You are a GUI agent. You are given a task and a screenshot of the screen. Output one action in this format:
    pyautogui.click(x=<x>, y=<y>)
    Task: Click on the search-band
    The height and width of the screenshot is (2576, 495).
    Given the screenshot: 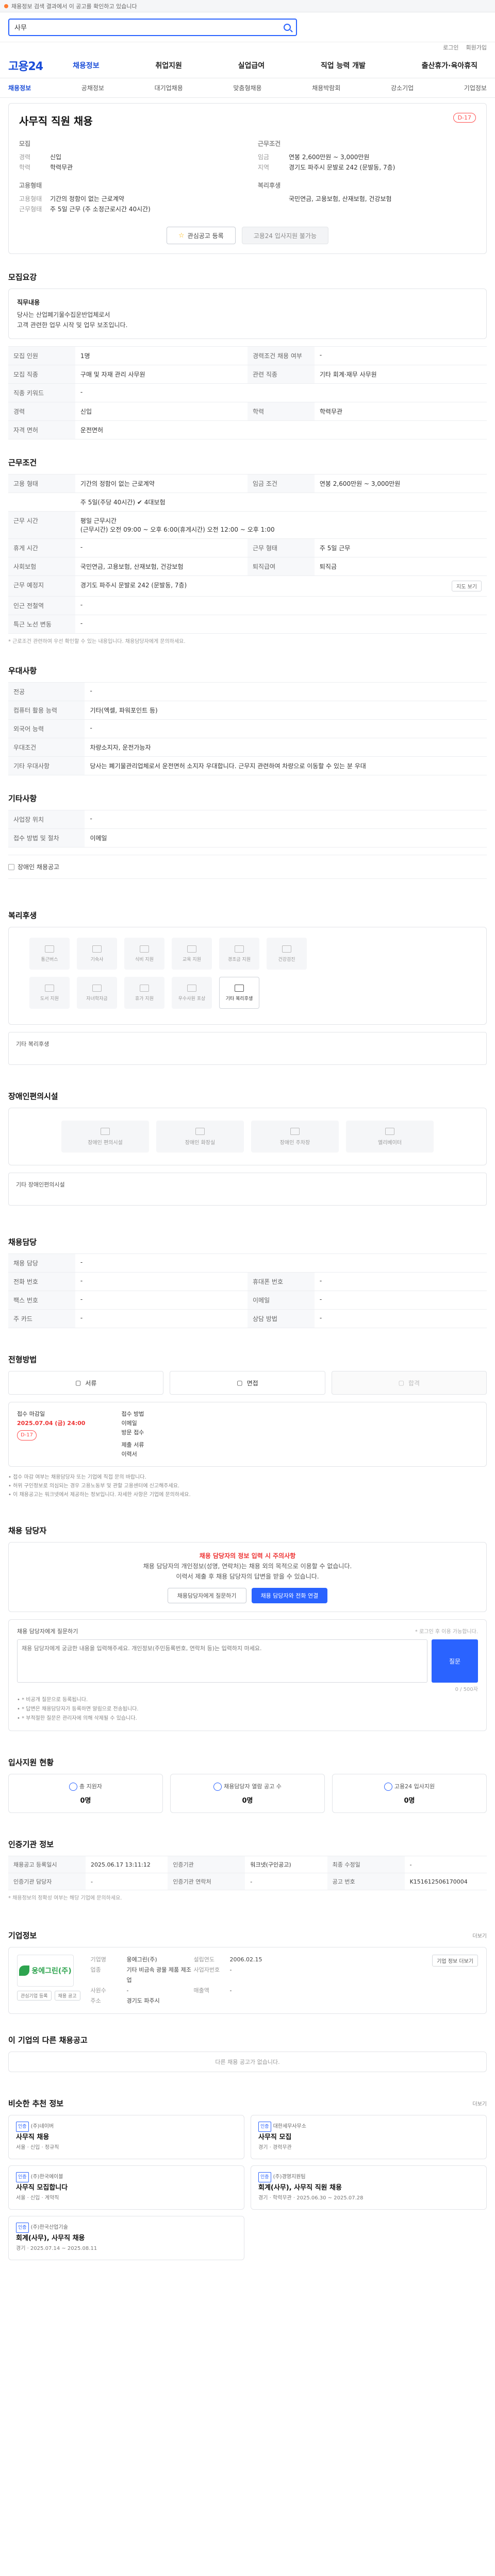 What is the action you would take?
    pyautogui.click(x=247, y=27)
    